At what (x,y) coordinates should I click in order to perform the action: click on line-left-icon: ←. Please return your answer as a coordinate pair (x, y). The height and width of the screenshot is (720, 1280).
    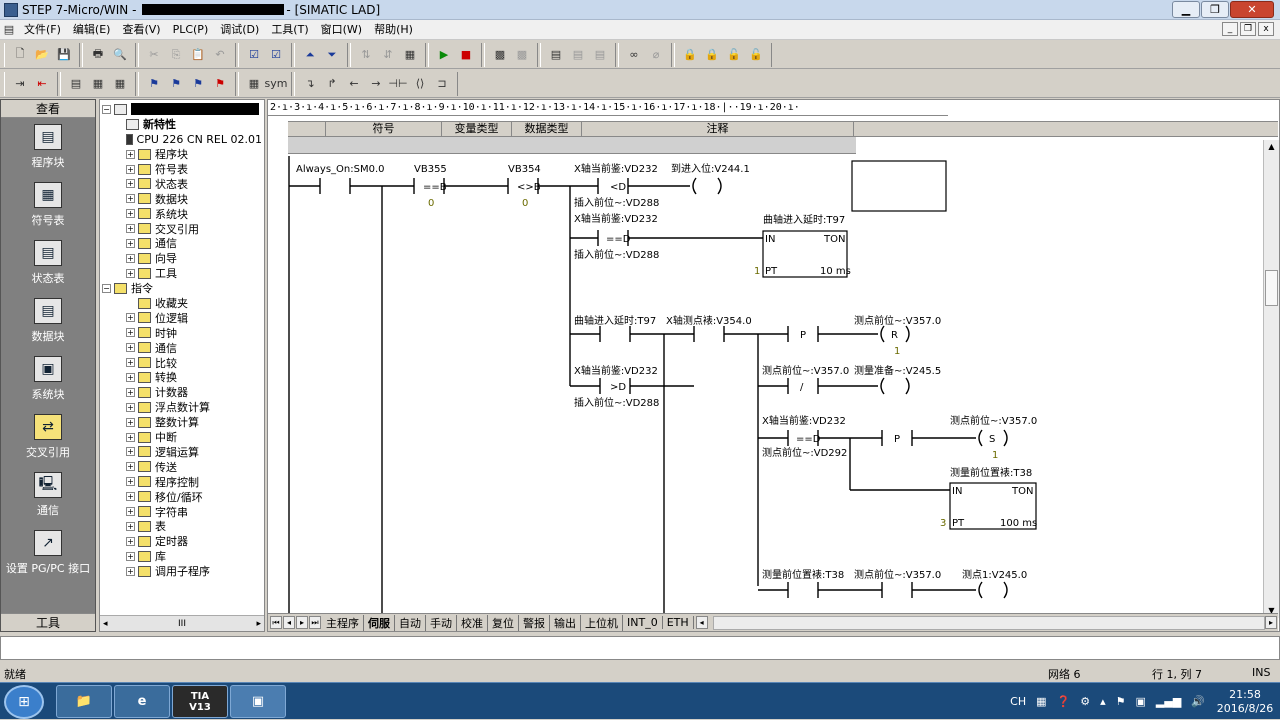
    Looking at the image, I should click on (354, 84).